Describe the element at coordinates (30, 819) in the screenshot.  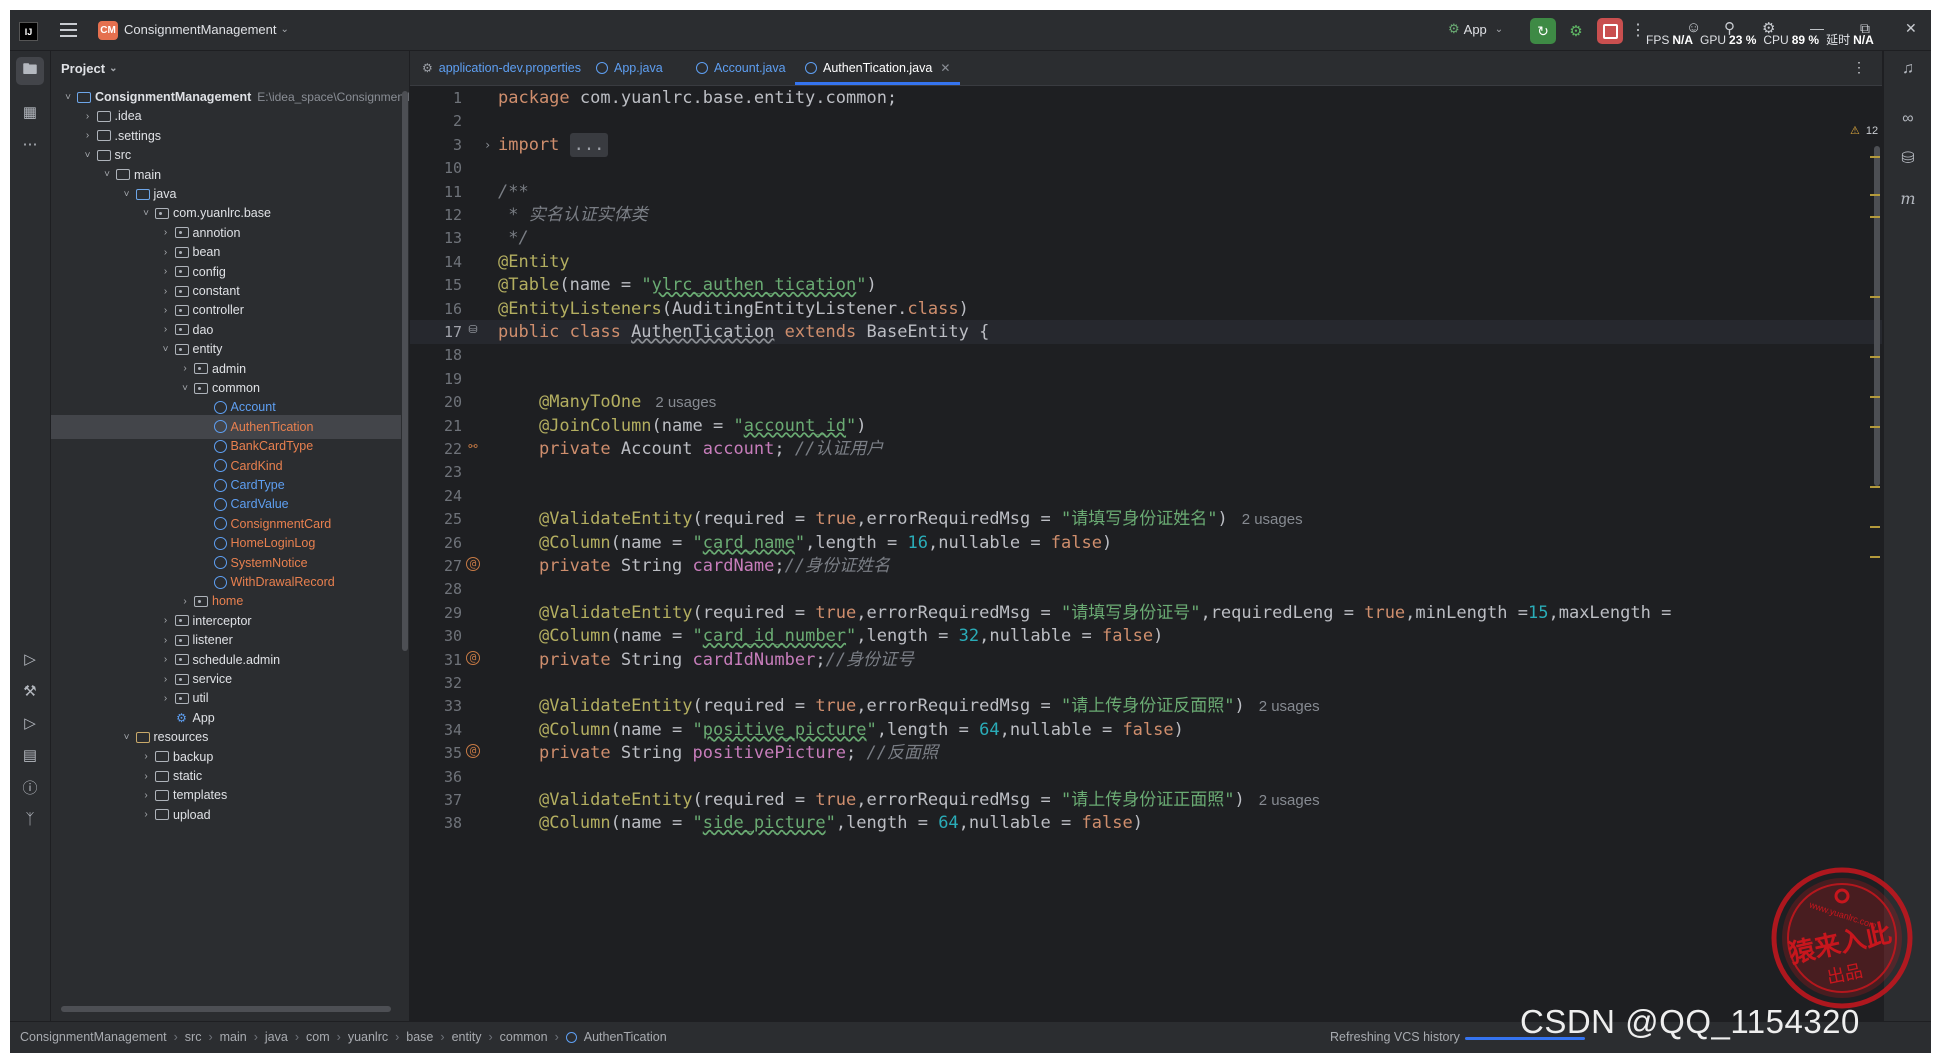
I see `git-branch-icon: ᛉ` at that location.